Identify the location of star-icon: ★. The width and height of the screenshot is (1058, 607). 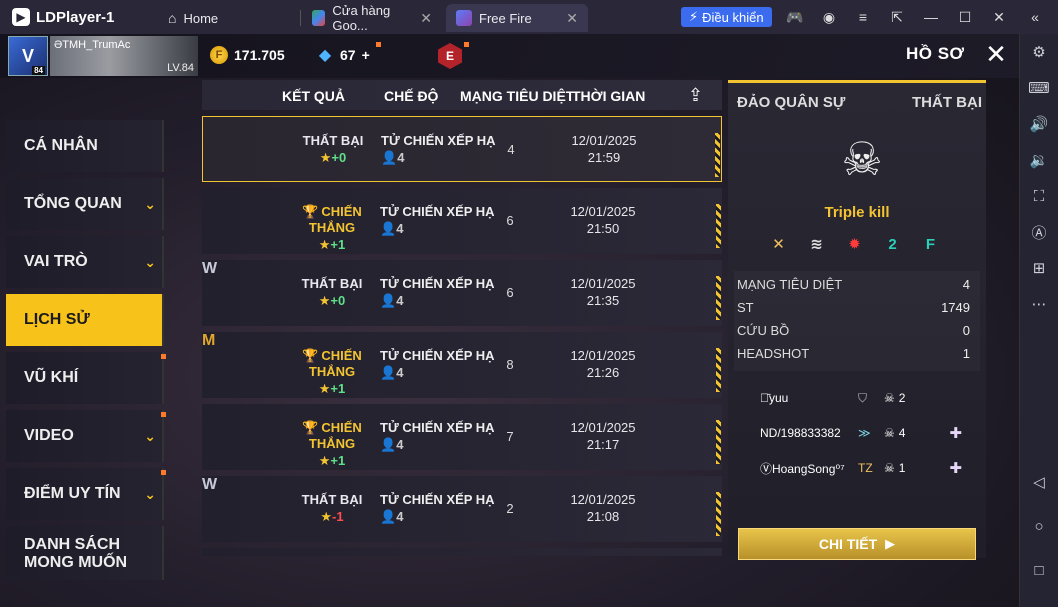
(324, 300).